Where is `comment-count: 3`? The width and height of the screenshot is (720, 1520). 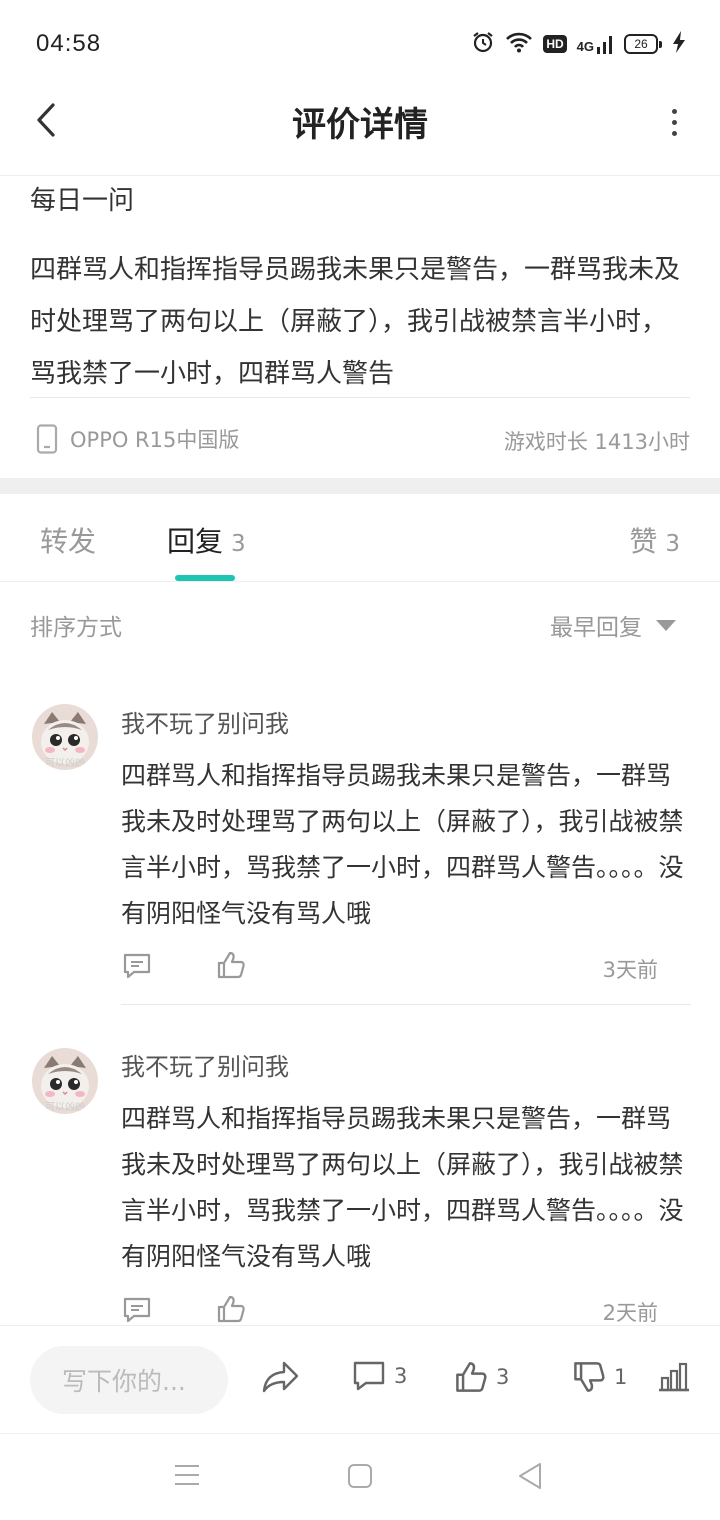
comment-count: 3 is located at coordinates (401, 1376).